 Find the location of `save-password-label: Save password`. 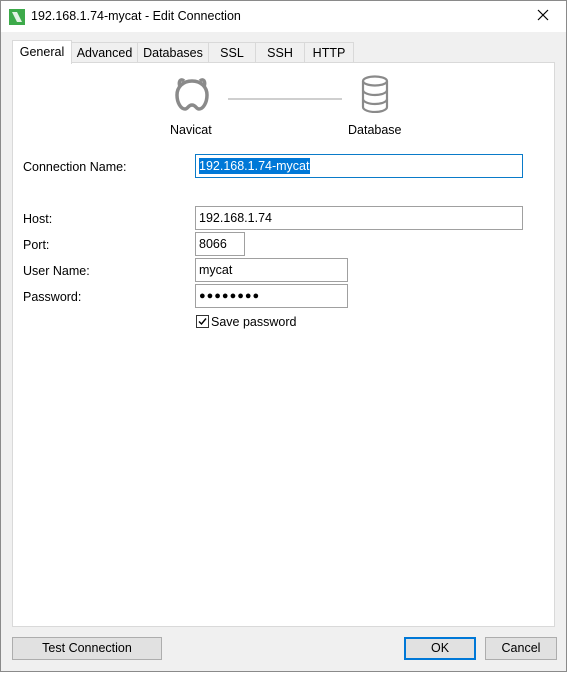

save-password-label: Save password is located at coordinates (253, 322).